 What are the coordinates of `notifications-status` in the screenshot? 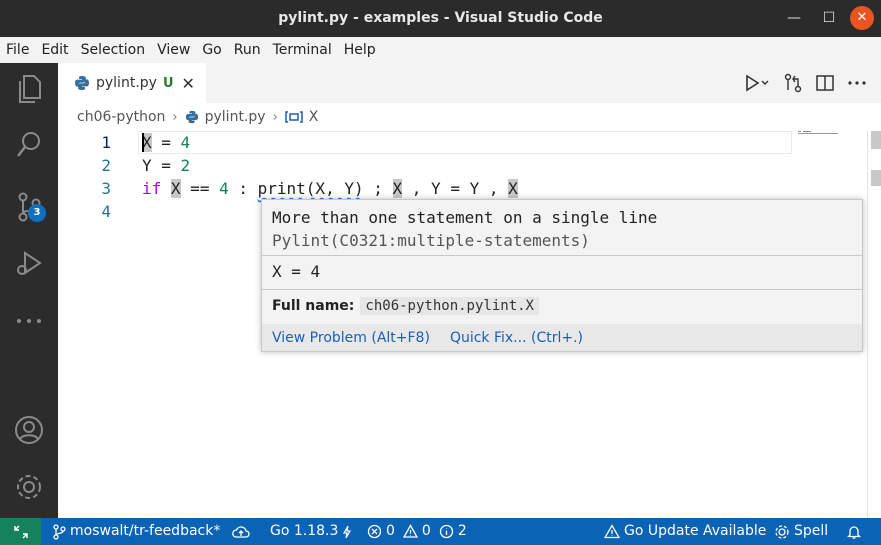 It's located at (854, 531).